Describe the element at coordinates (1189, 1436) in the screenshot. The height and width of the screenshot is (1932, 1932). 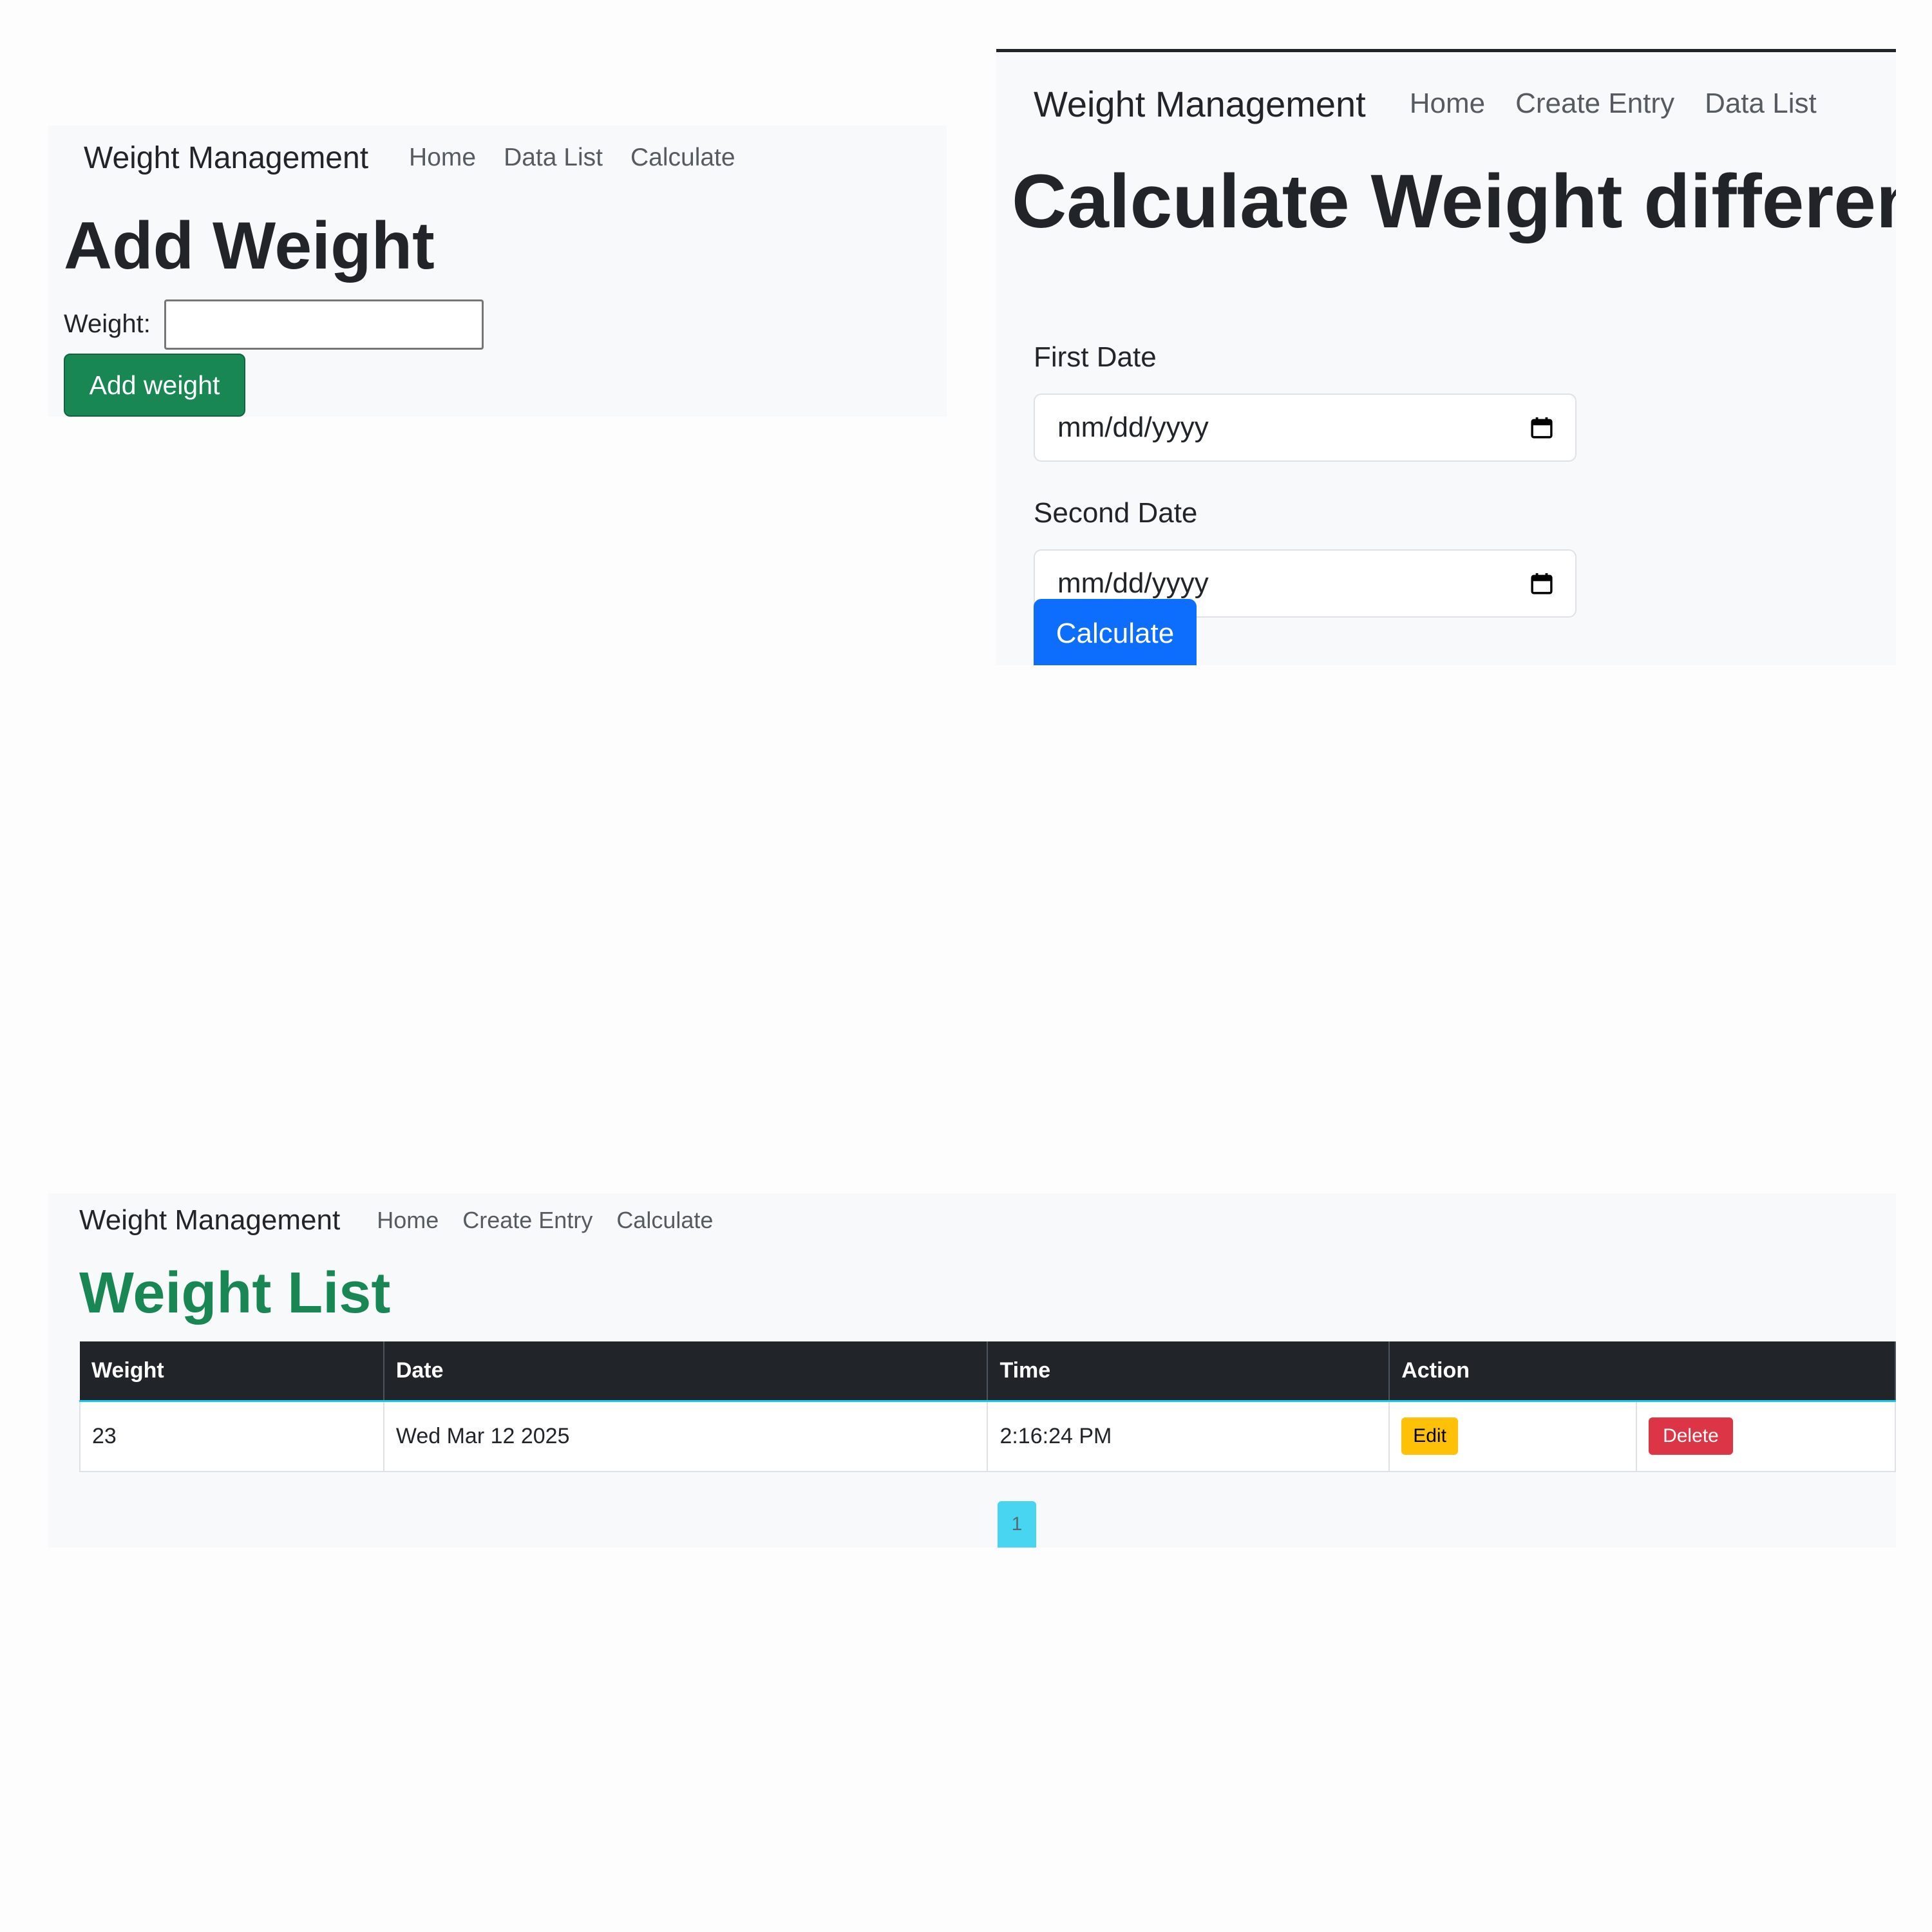
I see `cell-time: 2:16:24 PM` at that location.